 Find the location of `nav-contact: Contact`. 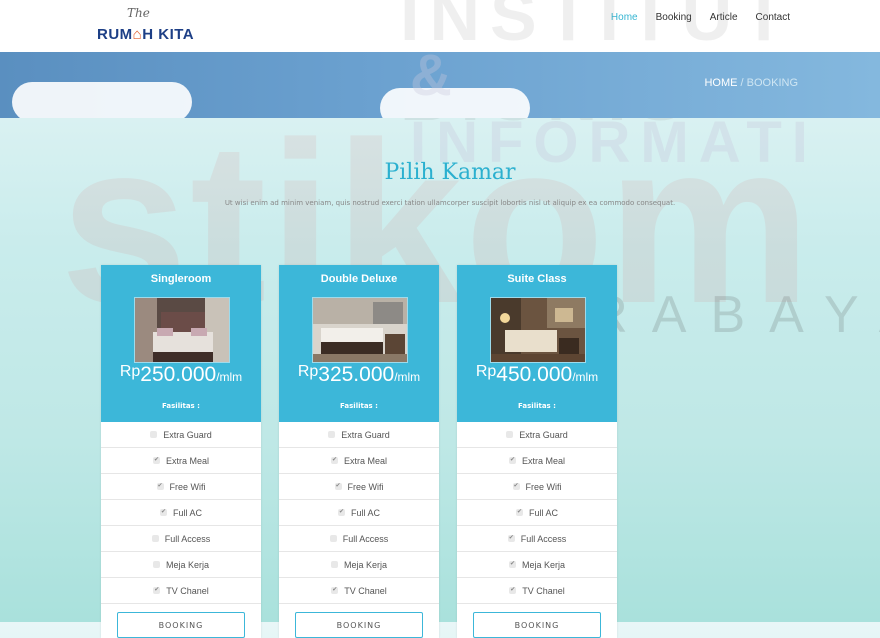

nav-contact: Contact is located at coordinates (773, 17).